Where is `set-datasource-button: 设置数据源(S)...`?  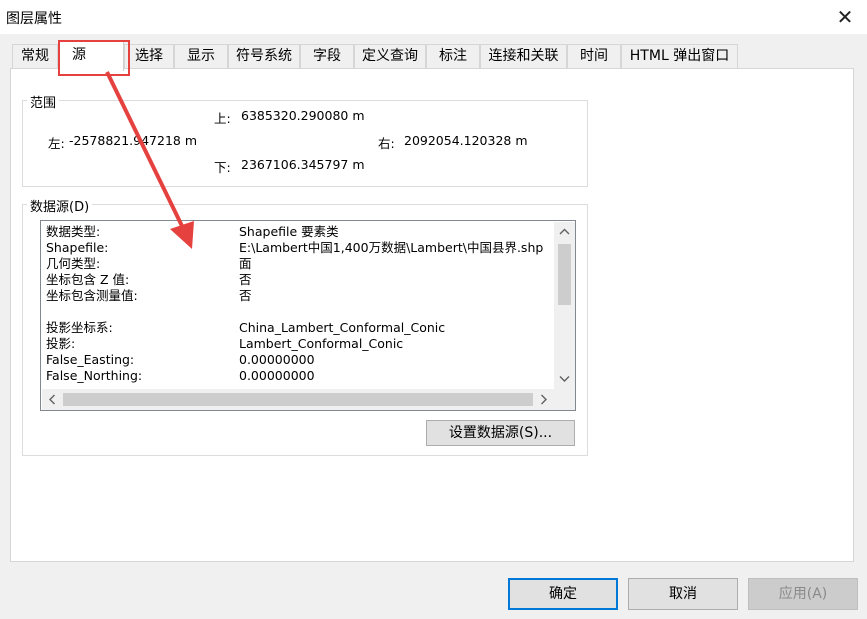 set-datasource-button: 设置数据源(S)... is located at coordinates (500, 433).